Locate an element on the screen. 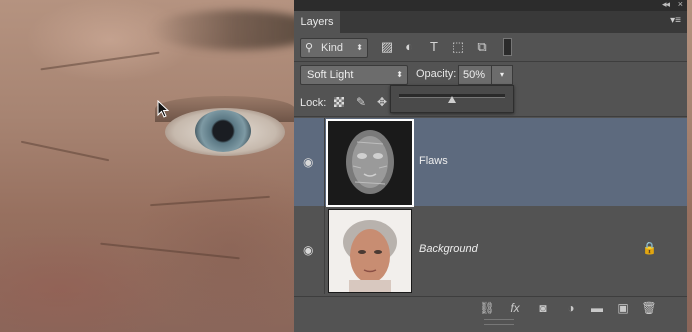 Image resolution: width=692 pixels, height=332 pixels. lock-icon: 🔒 is located at coordinates (649, 248).